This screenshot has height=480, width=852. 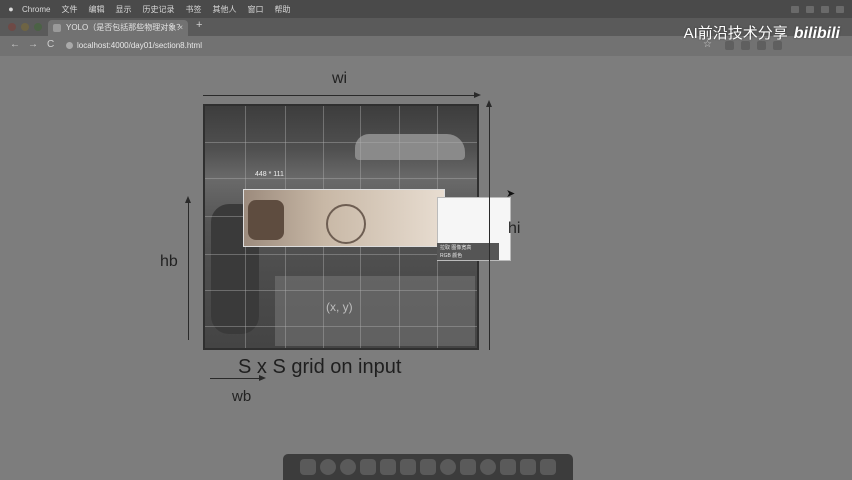 I want to click on music-icon, so click(x=448, y=467).